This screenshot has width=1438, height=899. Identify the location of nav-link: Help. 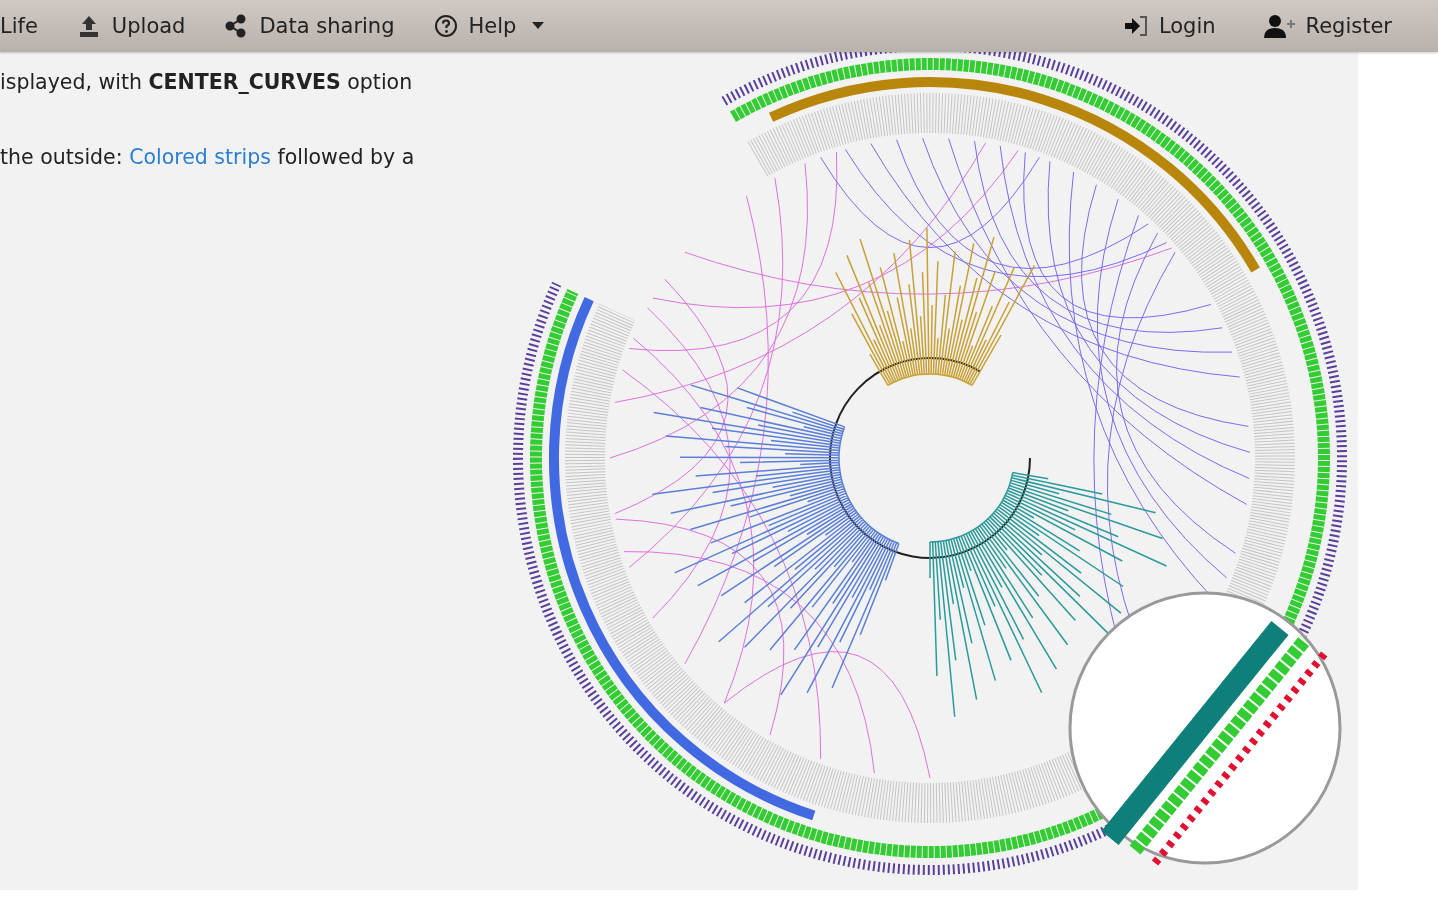
(488, 26).